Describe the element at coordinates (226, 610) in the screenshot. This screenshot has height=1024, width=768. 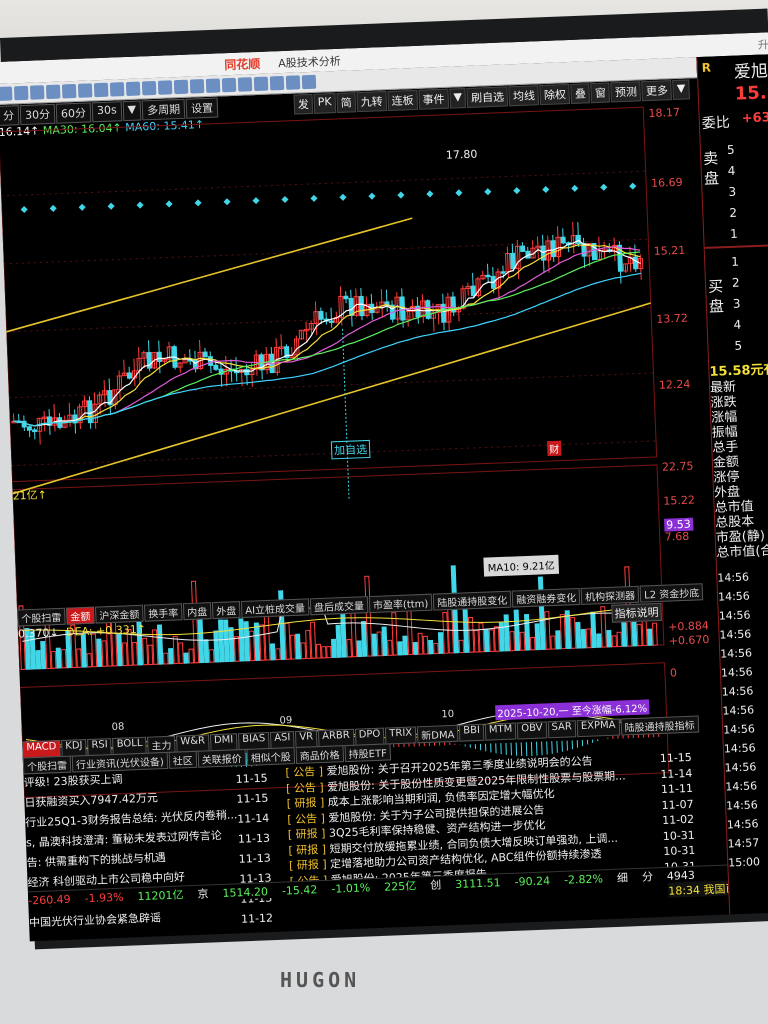
I see `tab: 外盘` at that location.